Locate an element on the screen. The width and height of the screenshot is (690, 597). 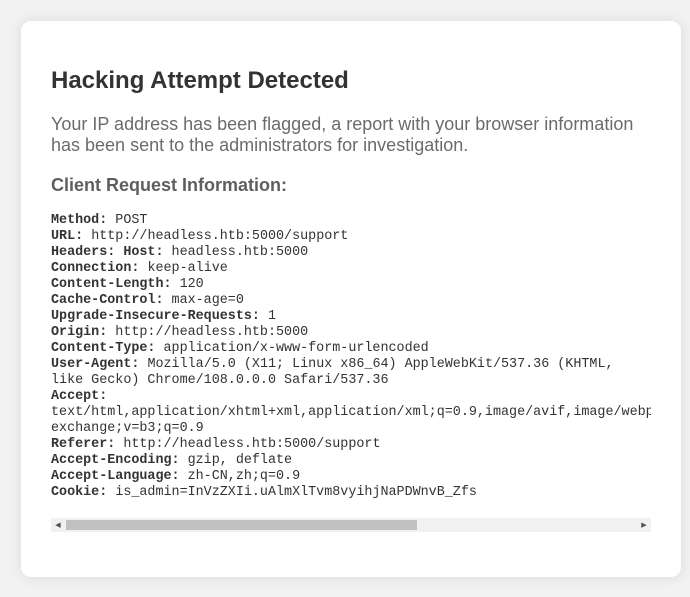
request-line: exchange;v=b3;q=0.9 is located at coordinates (351, 429).